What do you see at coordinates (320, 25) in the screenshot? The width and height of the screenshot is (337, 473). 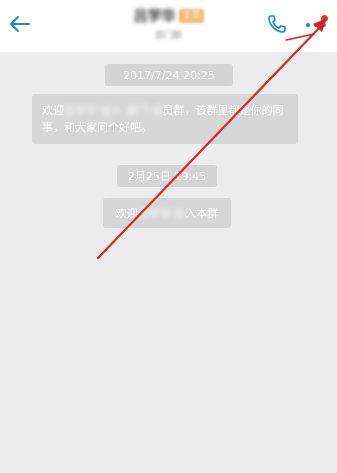 I see `annotation-arrowhead` at bounding box center [320, 25].